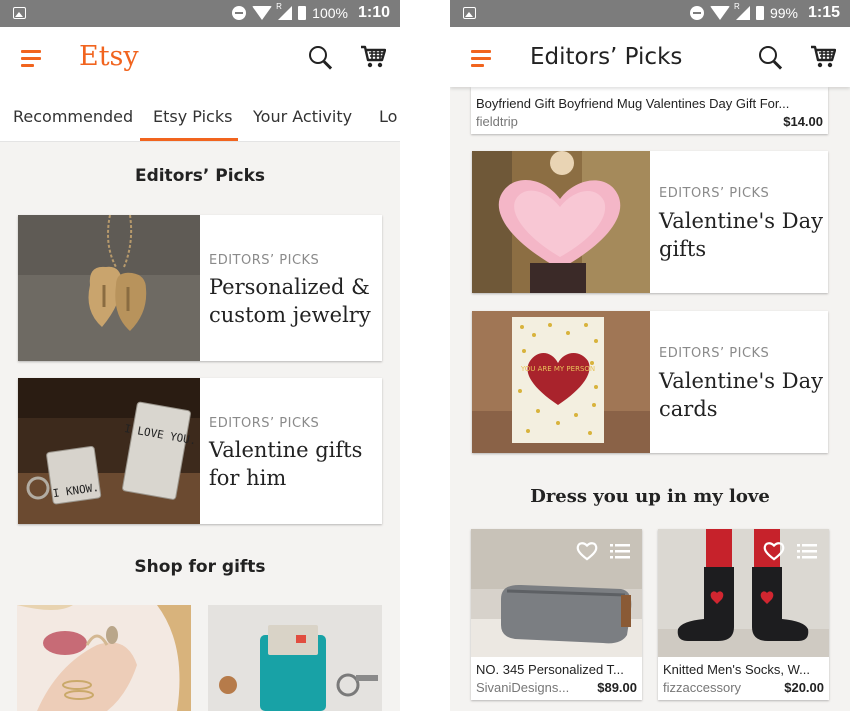 The image size is (850, 711). Describe the element at coordinates (109, 288) in the screenshot. I see `jewelry-photo` at that location.